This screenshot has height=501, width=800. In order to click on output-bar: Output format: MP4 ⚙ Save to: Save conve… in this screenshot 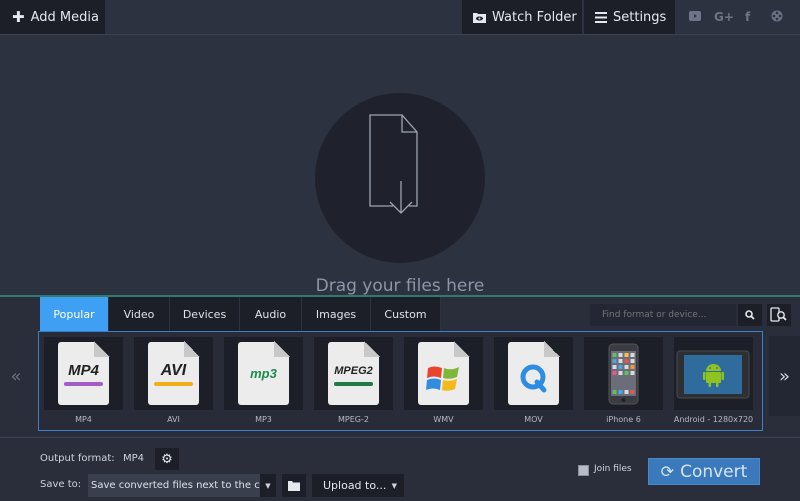, I will do `click(400, 469)`.